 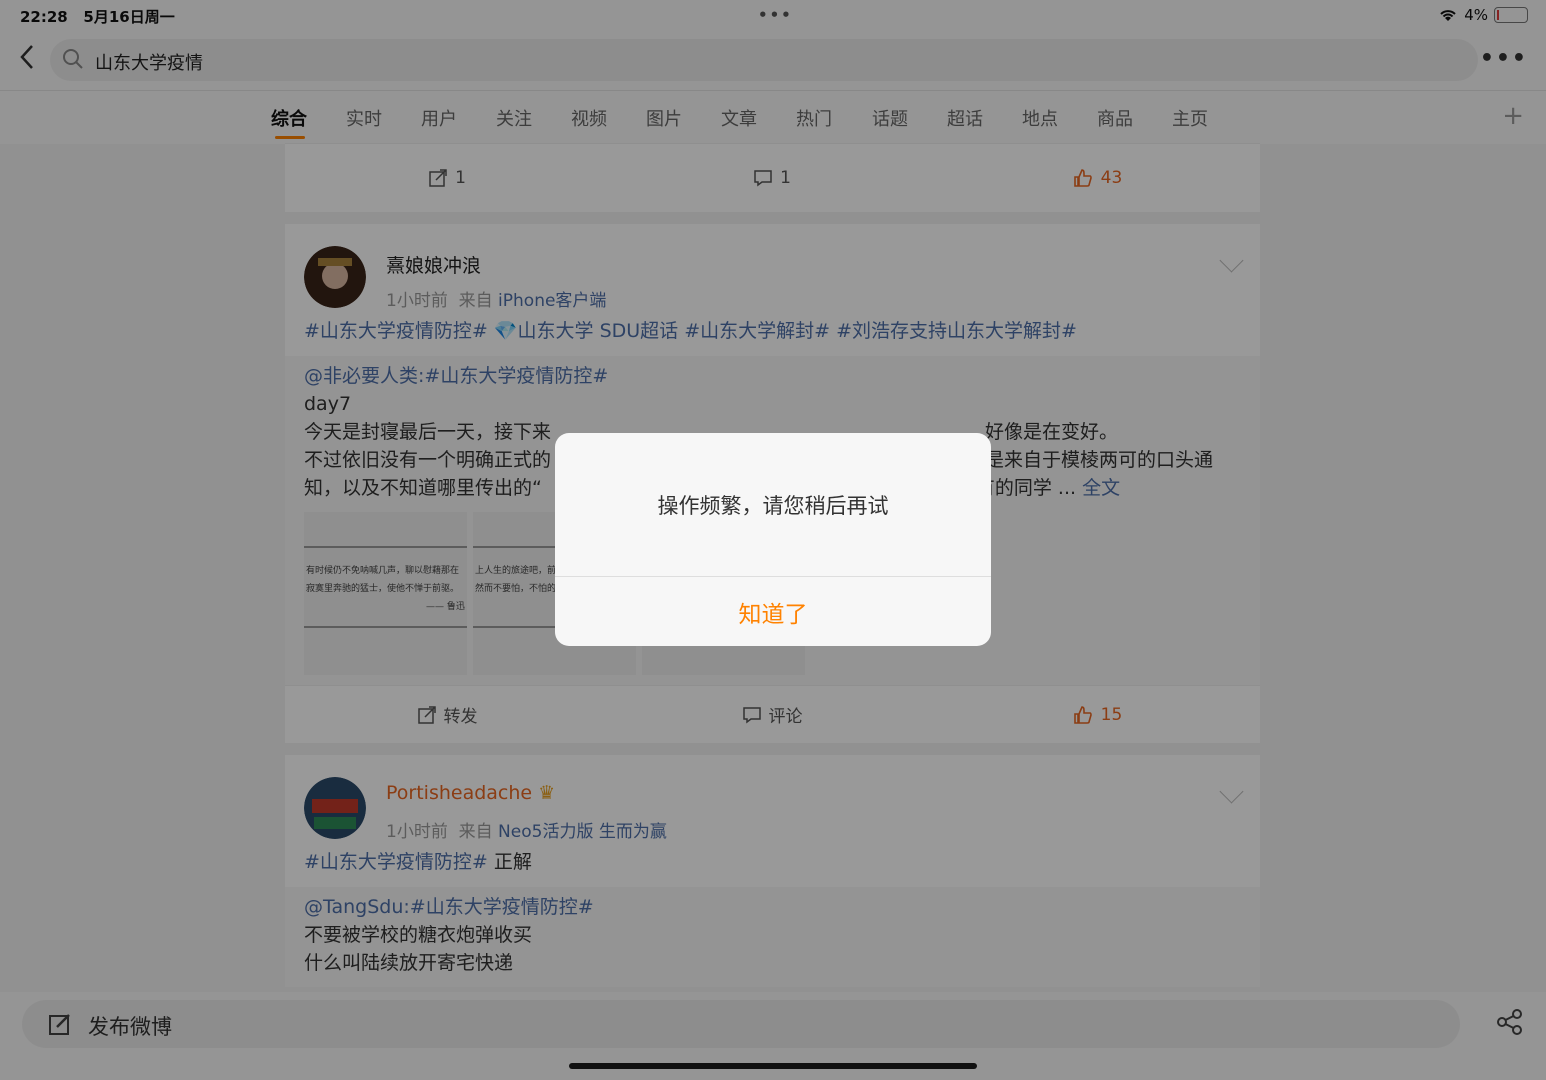 What do you see at coordinates (773, 1066) in the screenshot?
I see `home-indicator` at bounding box center [773, 1066].